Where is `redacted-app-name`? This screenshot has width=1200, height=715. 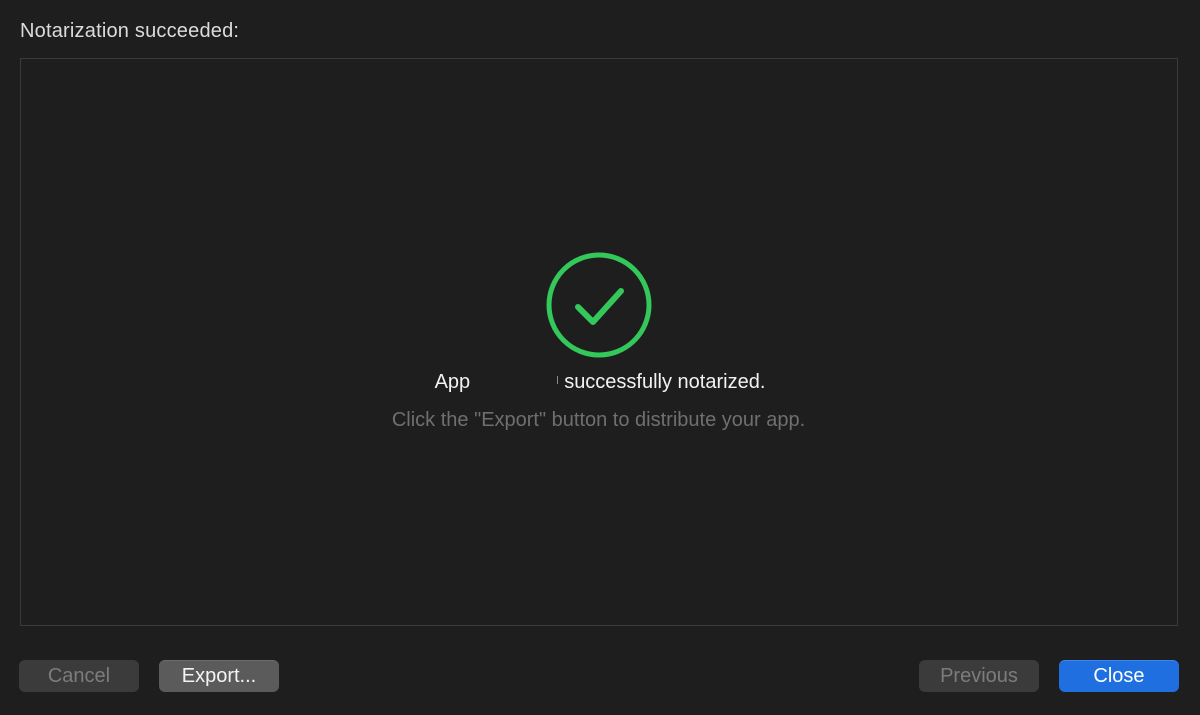 redacted-app-name is located at coordinates (517, 382).